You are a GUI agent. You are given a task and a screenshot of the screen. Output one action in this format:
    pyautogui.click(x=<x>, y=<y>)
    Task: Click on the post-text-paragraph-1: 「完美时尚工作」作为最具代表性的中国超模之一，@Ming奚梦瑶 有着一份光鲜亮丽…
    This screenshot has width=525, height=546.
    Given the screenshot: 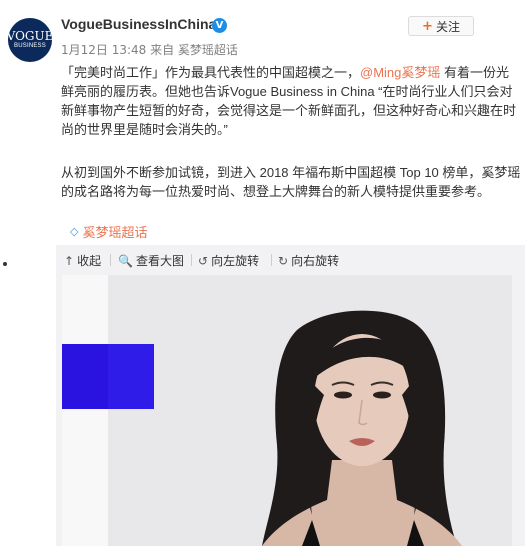 What is the action you would take?
    pyautogui.click(x=291, y=101)
    